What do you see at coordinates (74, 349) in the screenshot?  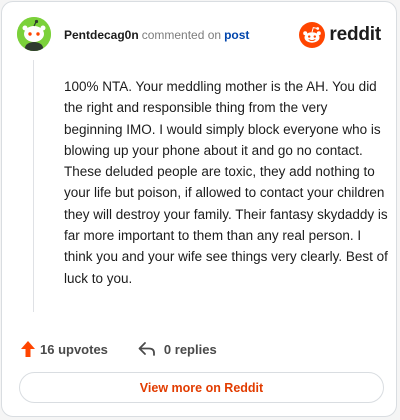 I see `upvote-count: 16 upvotes` at bounding box center [74, 349].